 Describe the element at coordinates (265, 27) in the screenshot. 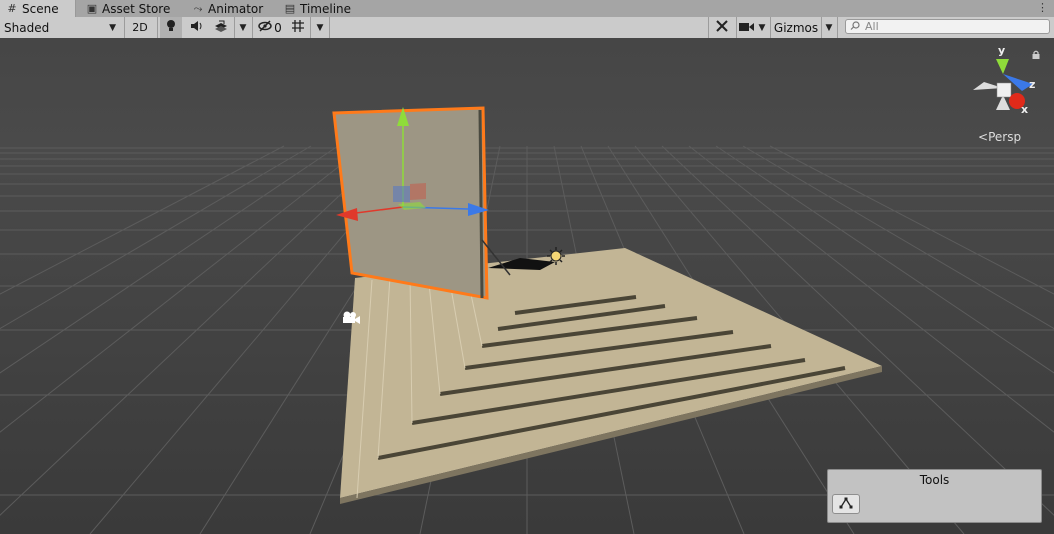

I see `eye-slash-icon` at that location.